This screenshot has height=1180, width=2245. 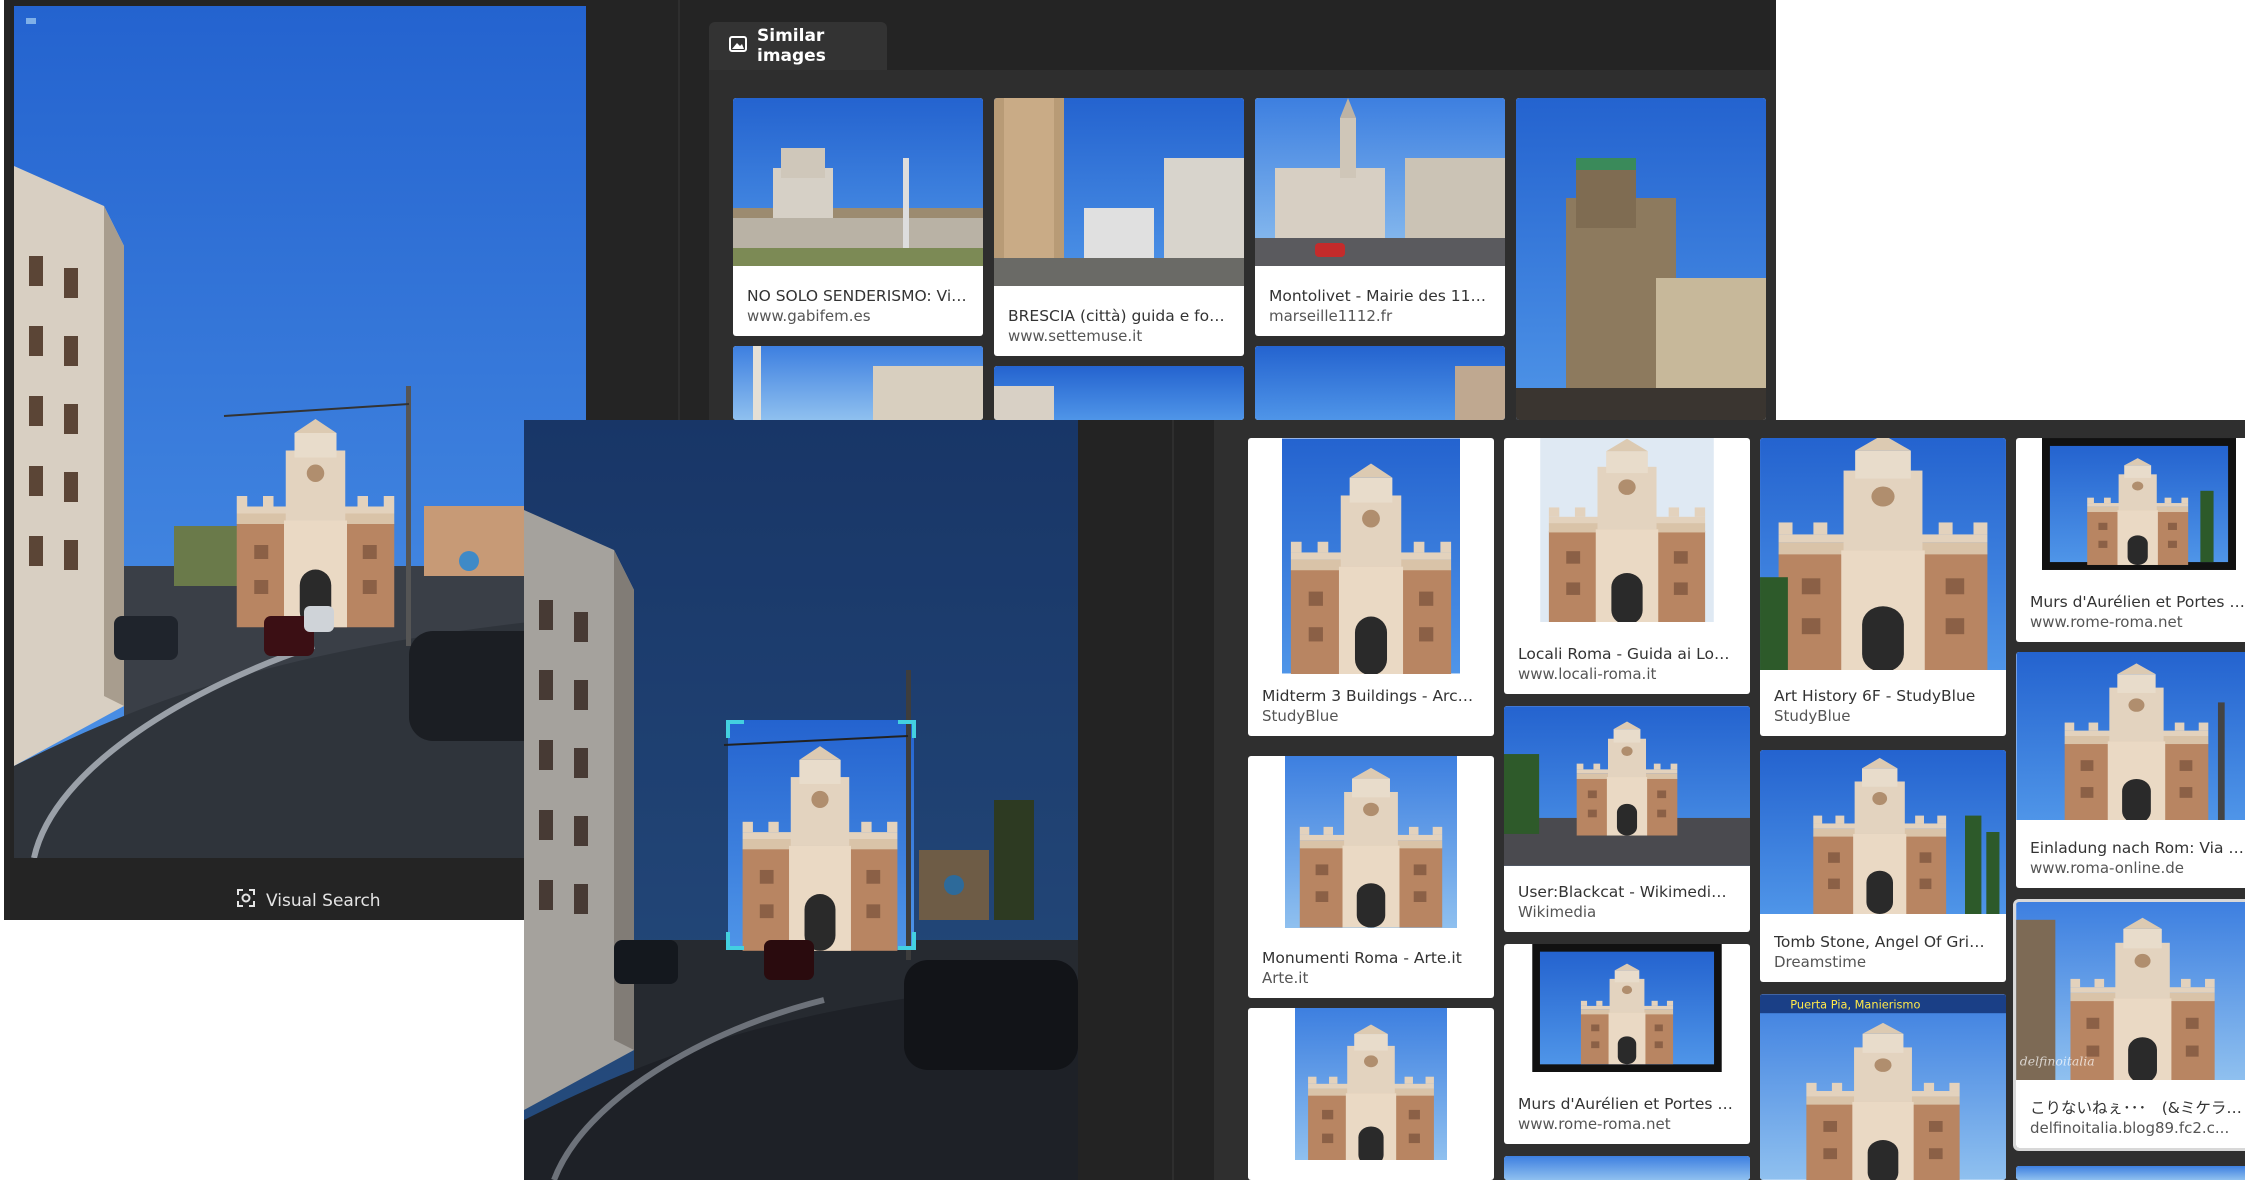 I want to click on tab-label: Similar images, so click(x=791, y=46).